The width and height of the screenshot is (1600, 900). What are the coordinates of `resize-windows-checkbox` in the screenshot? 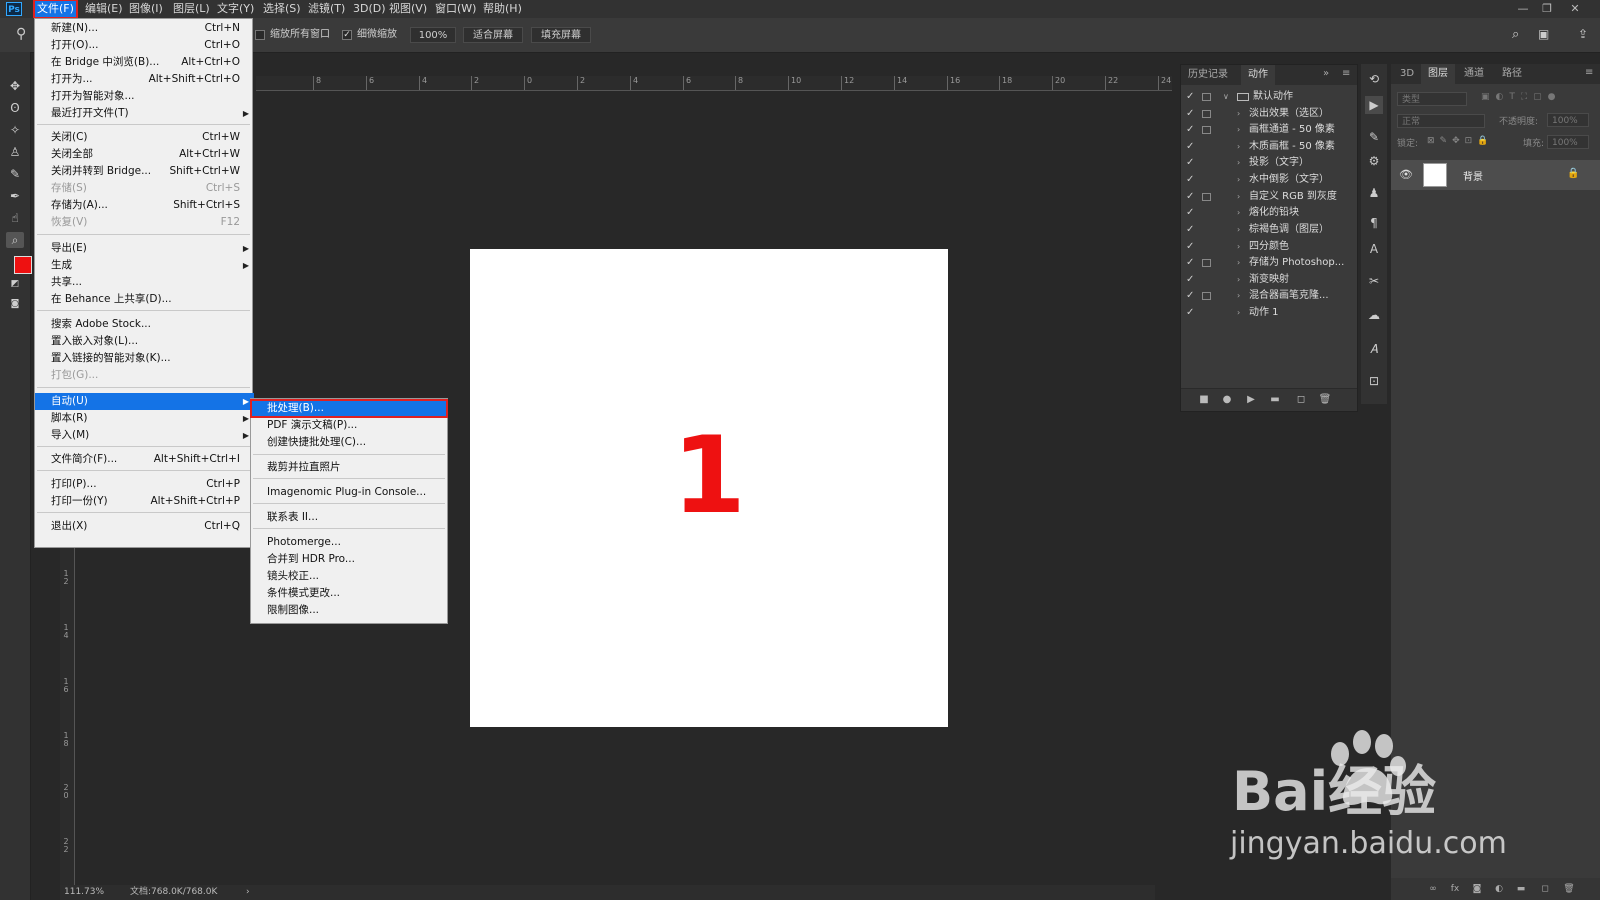 It's located at (260, 35).